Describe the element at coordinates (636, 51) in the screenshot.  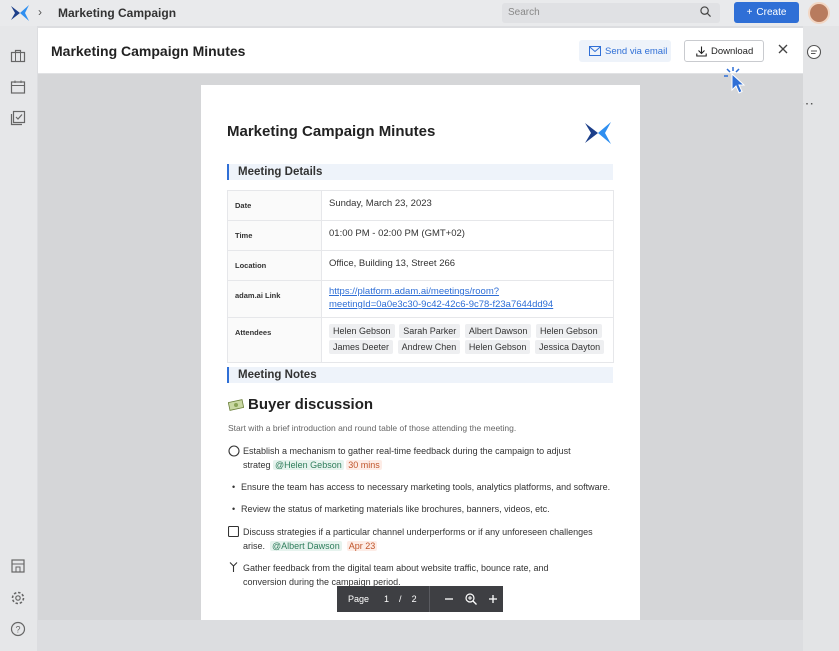
I see `send-via-email-label: Send via email` at that location.